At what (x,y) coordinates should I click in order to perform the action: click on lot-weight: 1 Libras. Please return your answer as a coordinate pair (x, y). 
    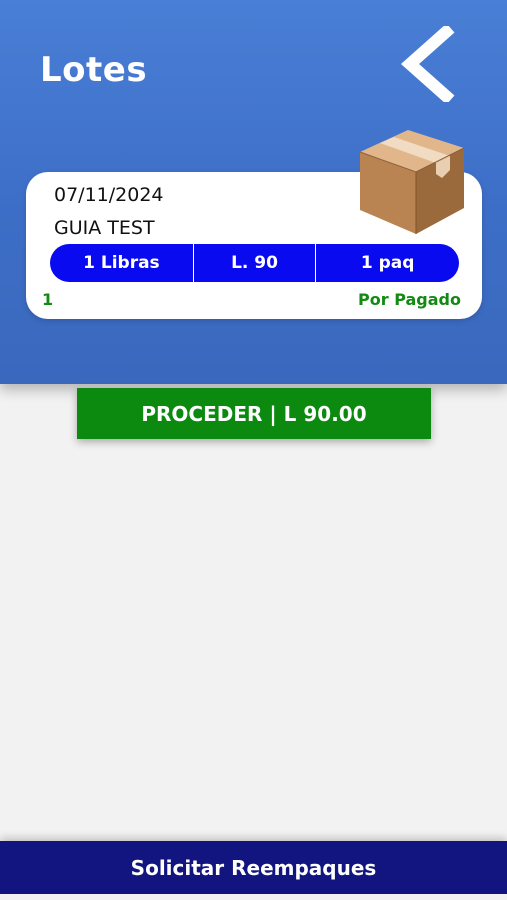
    Looking at the image, I should click on (121, 263).